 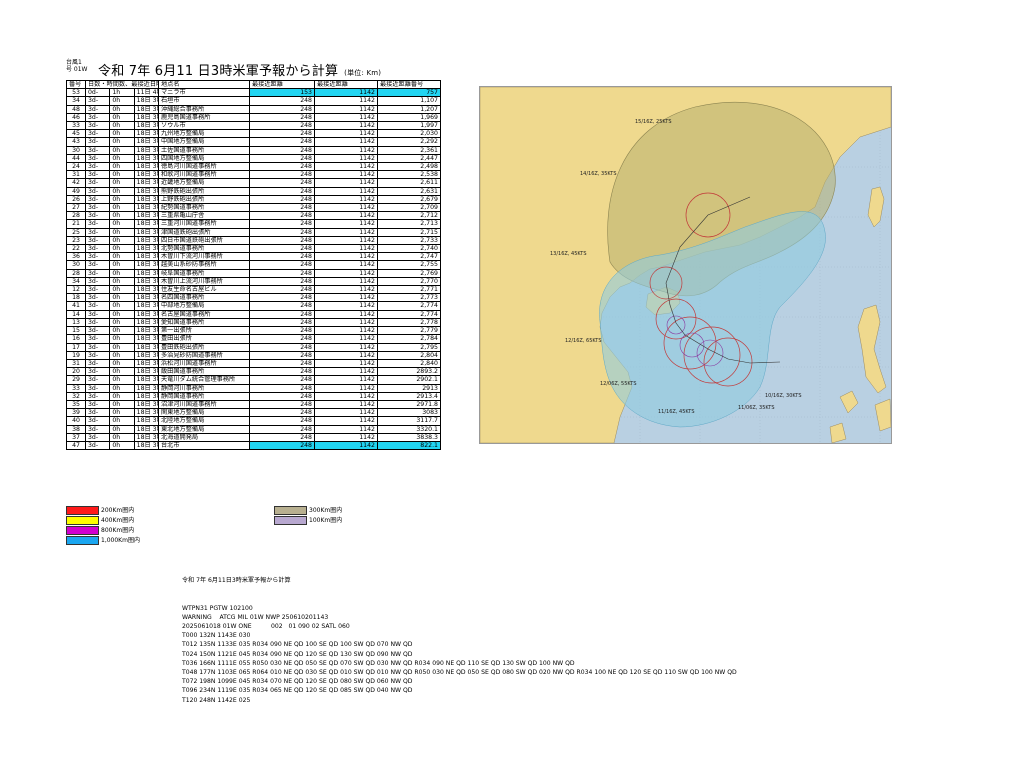 What do you see at coordinates (409, 331) in the screenshot?
I see `cell-d3: 2,779` at bounding box center [409, 331].